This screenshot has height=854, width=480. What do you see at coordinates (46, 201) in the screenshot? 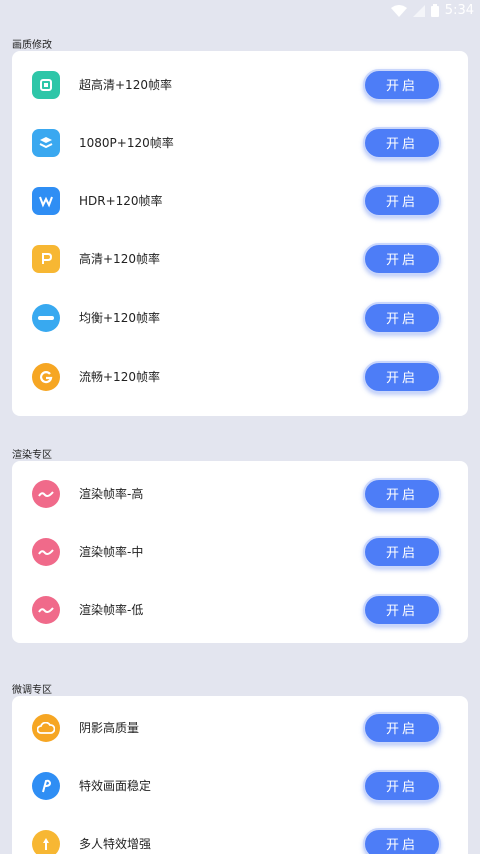
I see `hdr-icon` at bounding box center [46, 201].